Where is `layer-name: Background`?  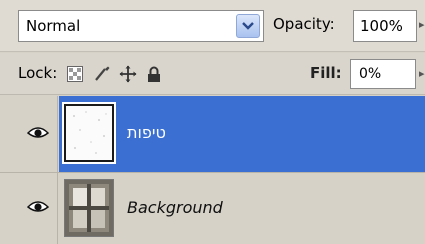
layer-name: Background is located at coordinates (175, 207).